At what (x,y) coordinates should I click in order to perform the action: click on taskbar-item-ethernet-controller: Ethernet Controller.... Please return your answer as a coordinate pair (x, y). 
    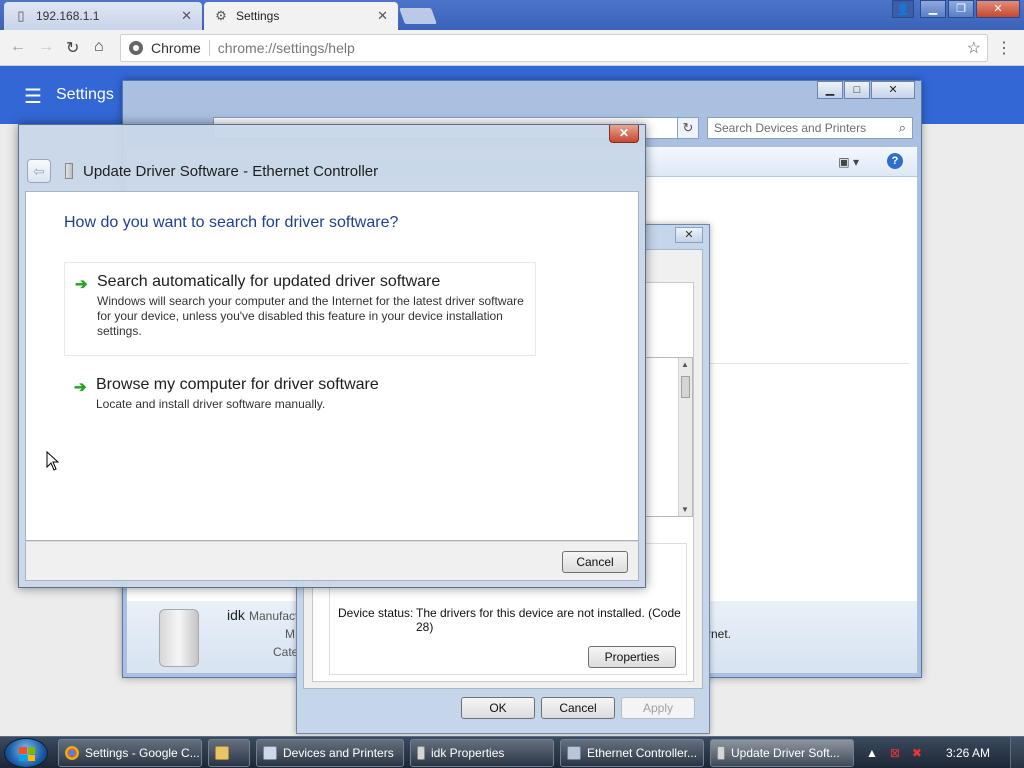
    Looking at the image, I should click on (632, 753).